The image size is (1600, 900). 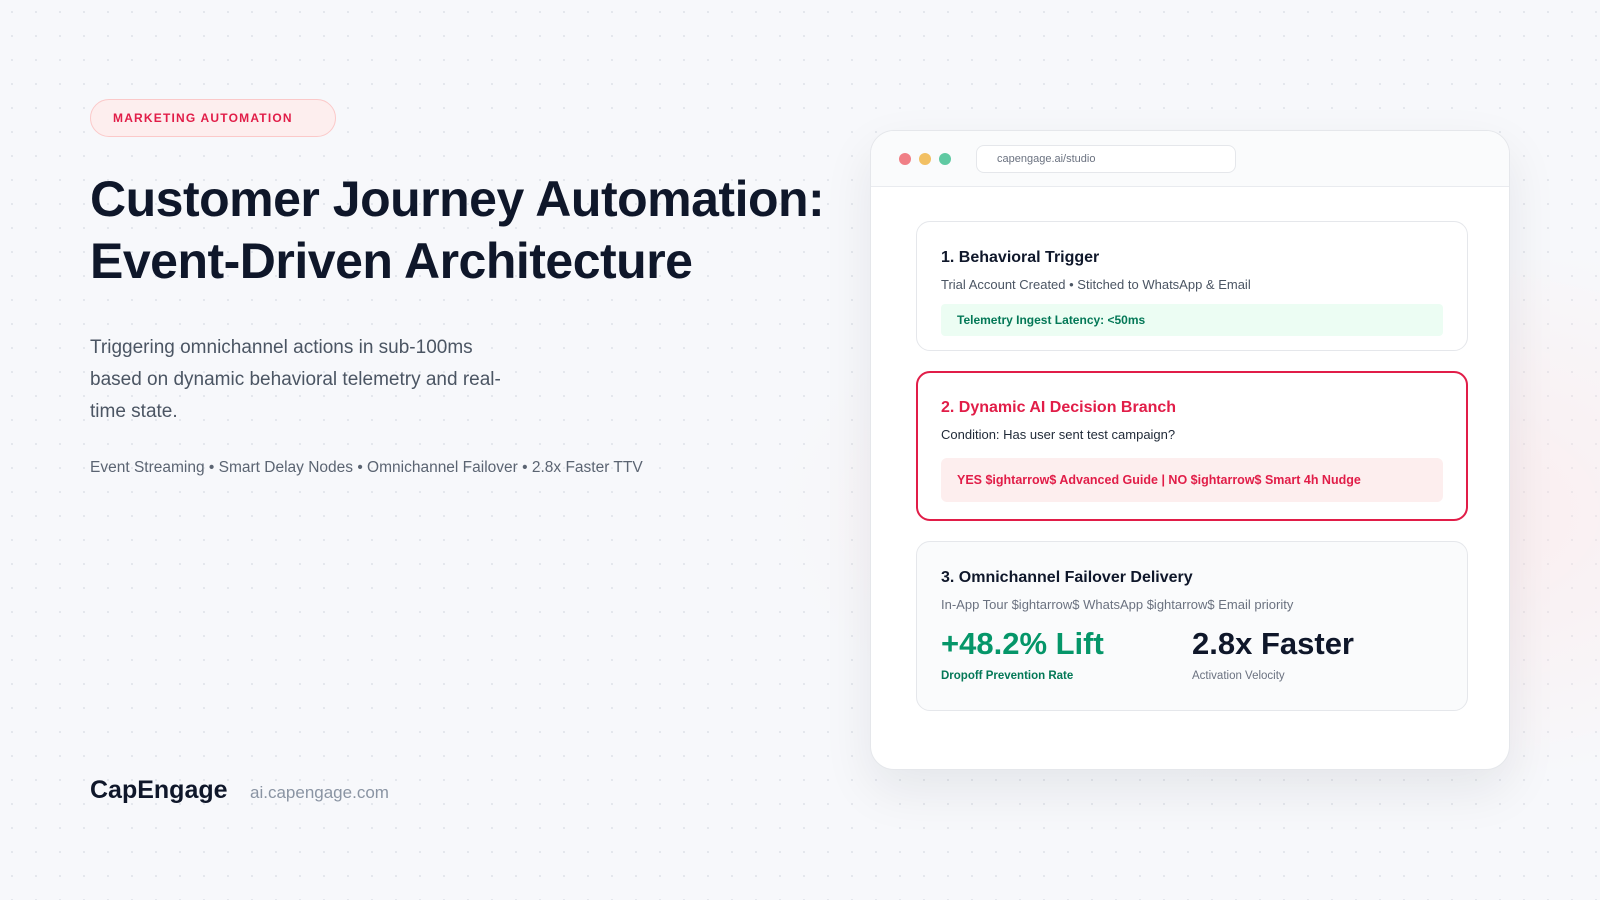 I want to click on address-bar: capengage.ai/studio, so click(x=1106, y=159).